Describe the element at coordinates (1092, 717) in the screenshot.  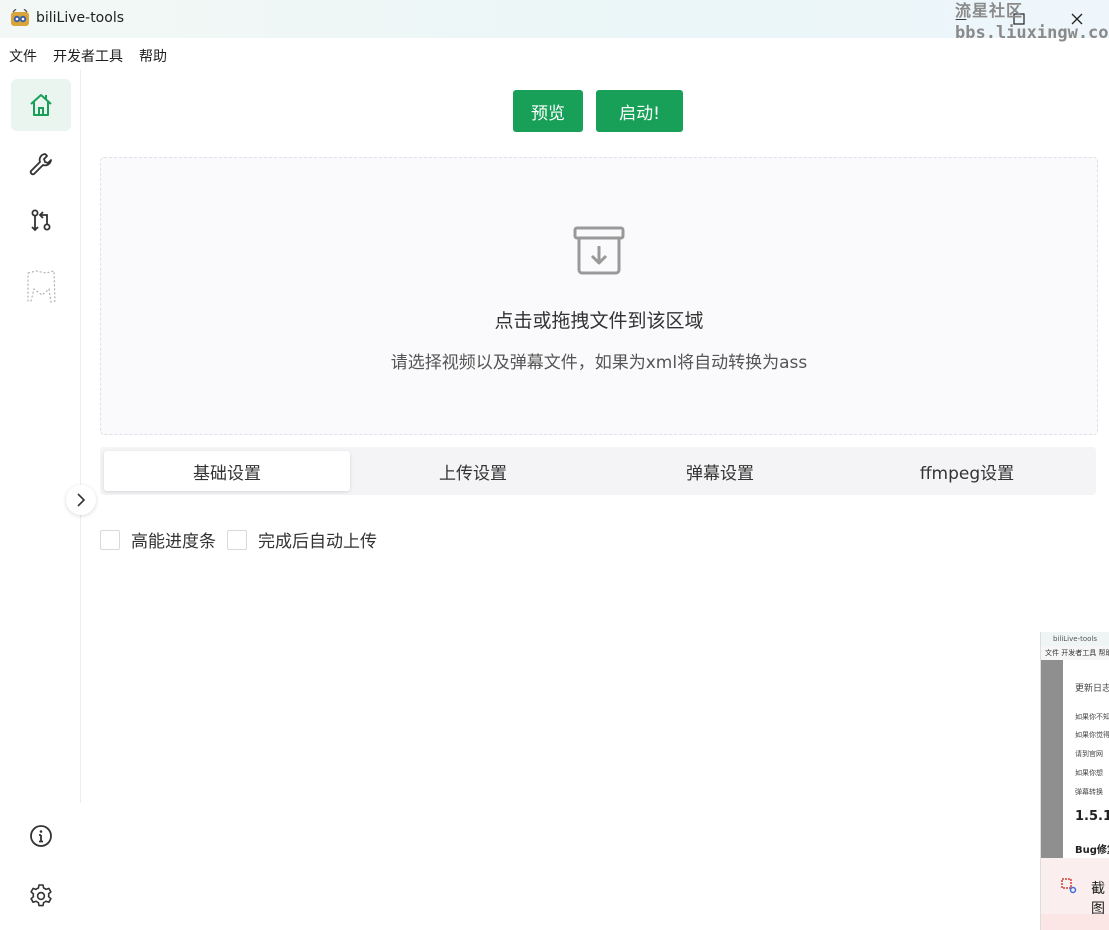
I see `thumbnail-line: 如果你不知` at that location.